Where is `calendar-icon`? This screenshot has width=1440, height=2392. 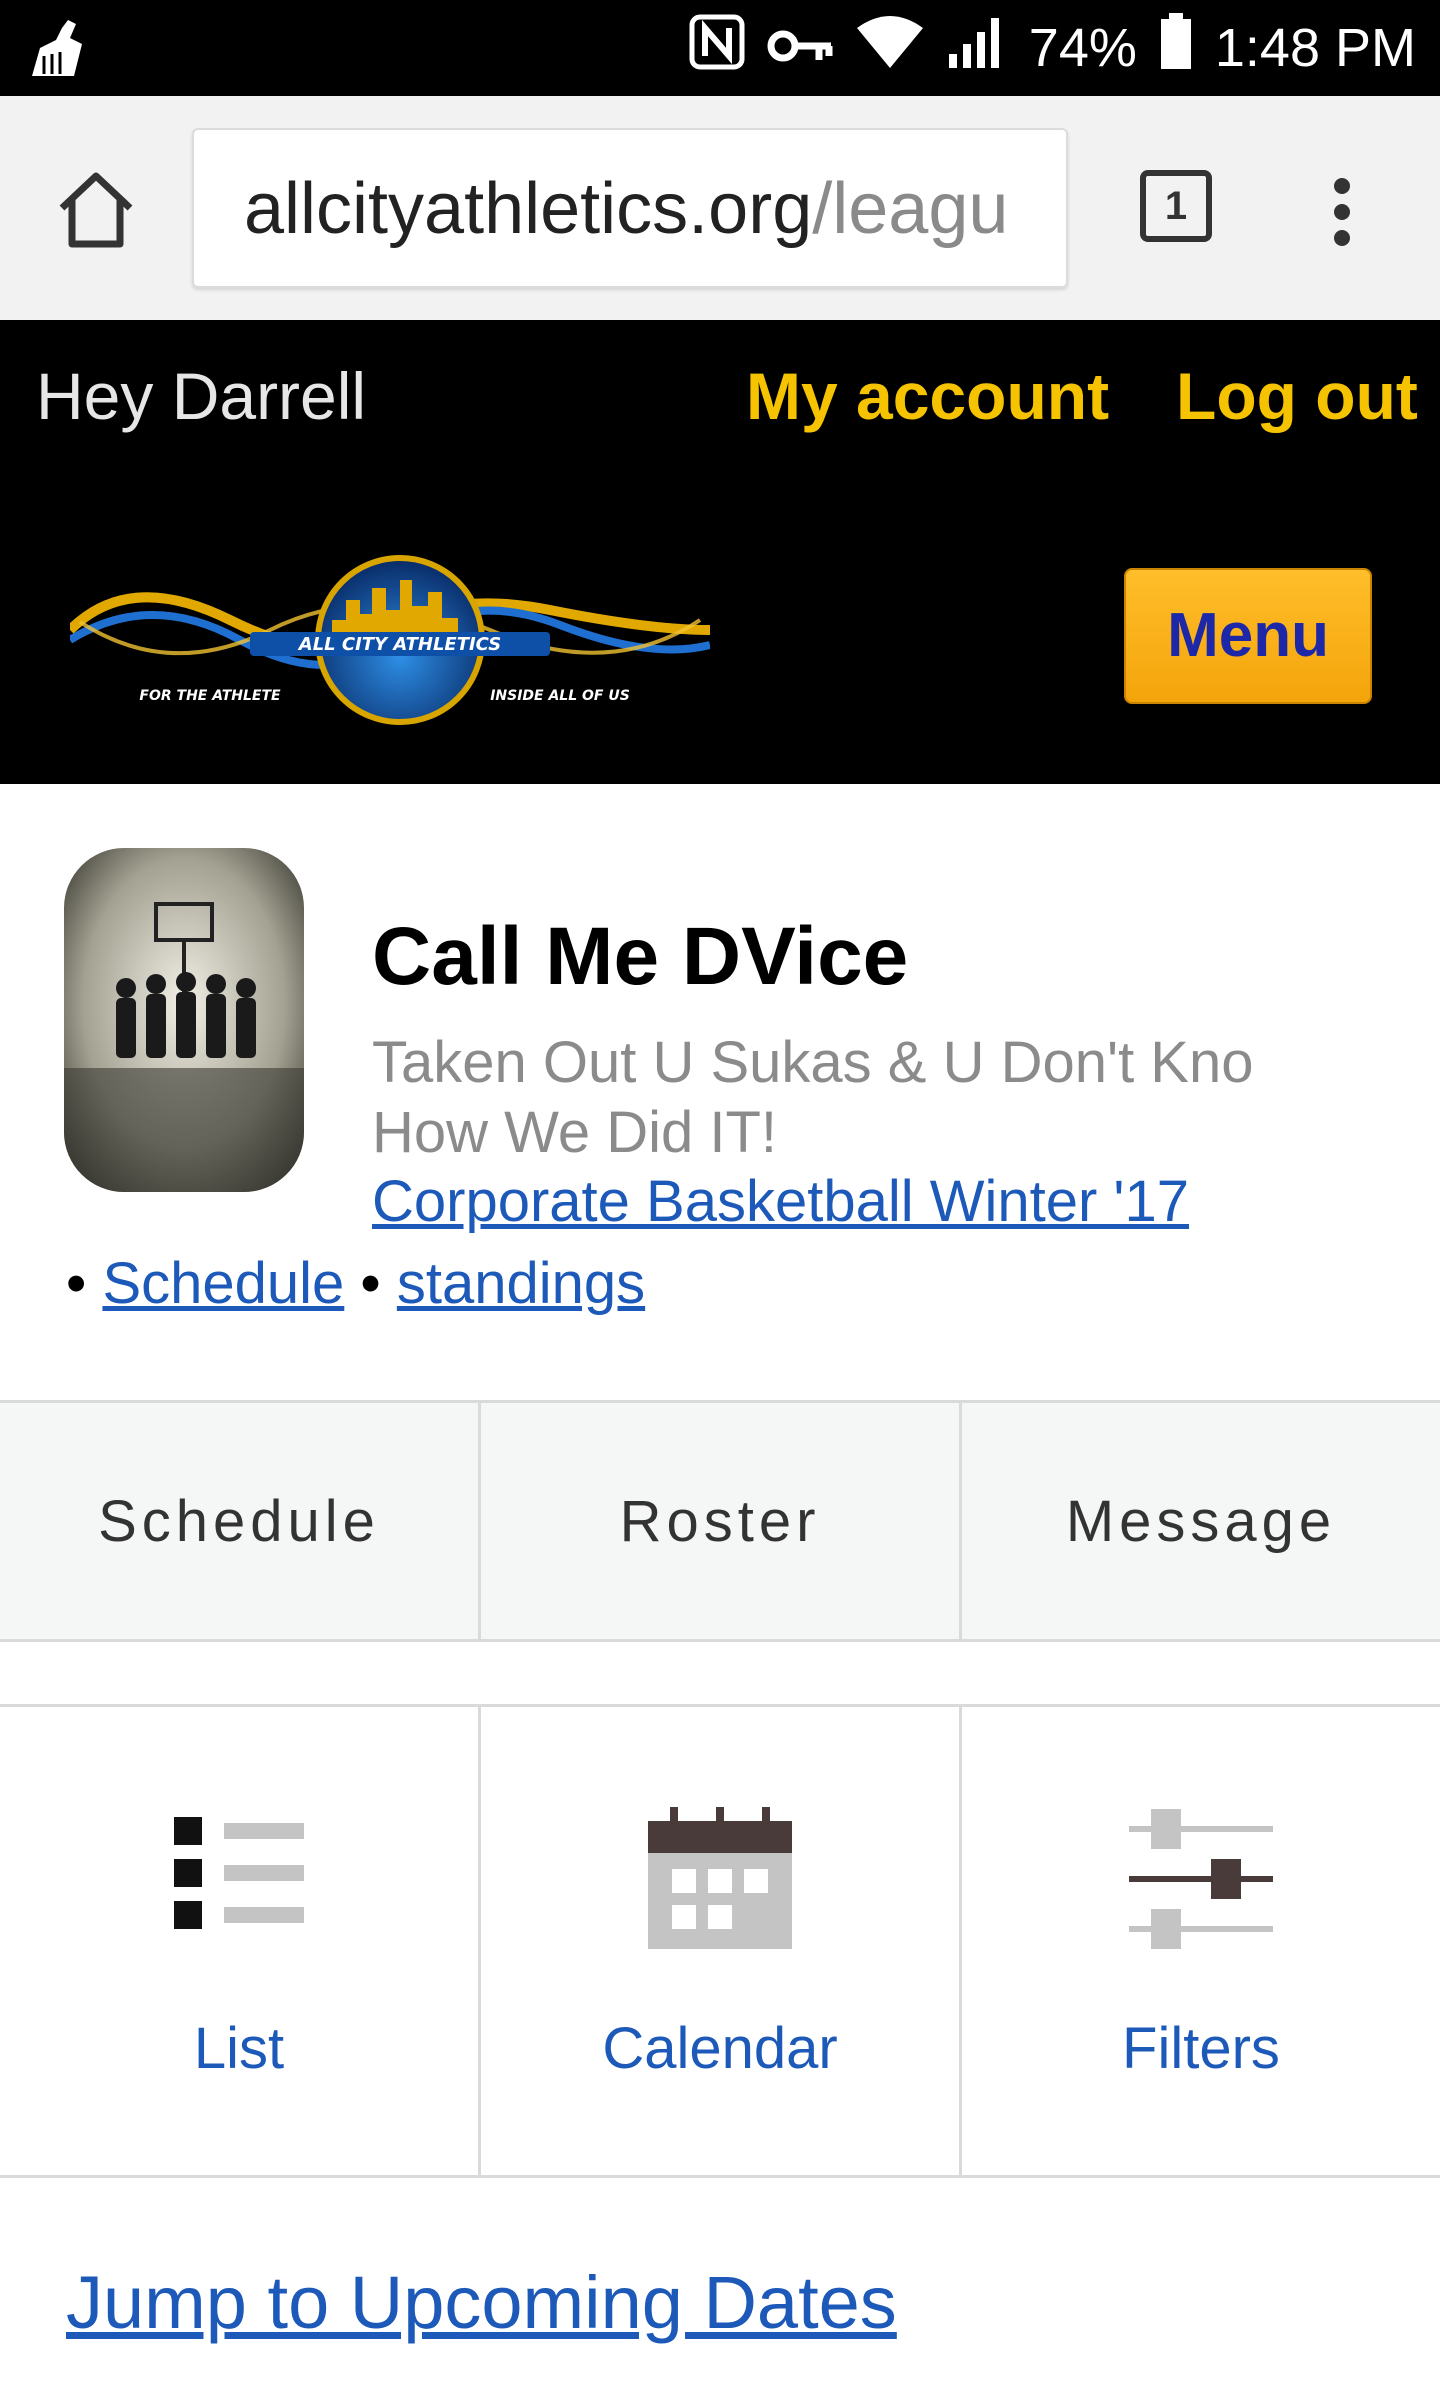 calendar-icon is located at coordinates (720, 1881).